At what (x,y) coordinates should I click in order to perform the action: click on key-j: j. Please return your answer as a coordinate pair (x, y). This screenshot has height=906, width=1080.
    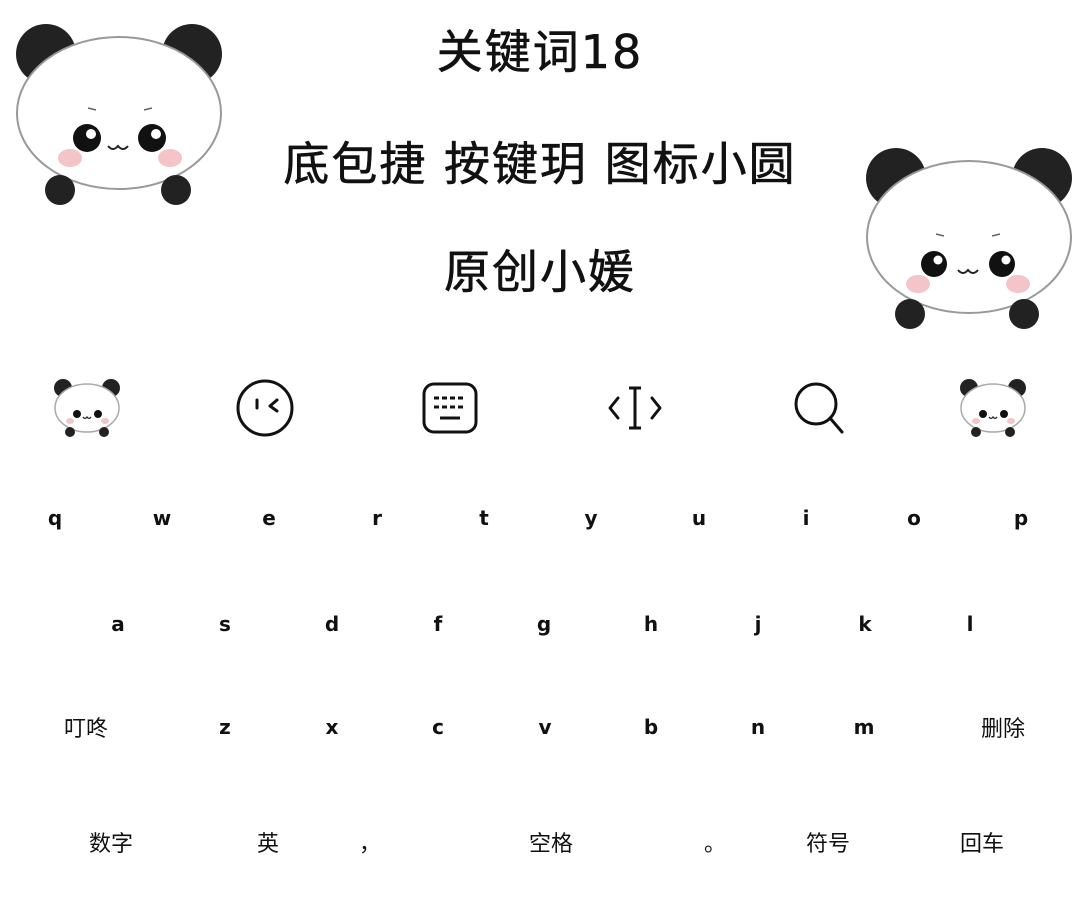
    Looking at the image, I should click on (758, 624).